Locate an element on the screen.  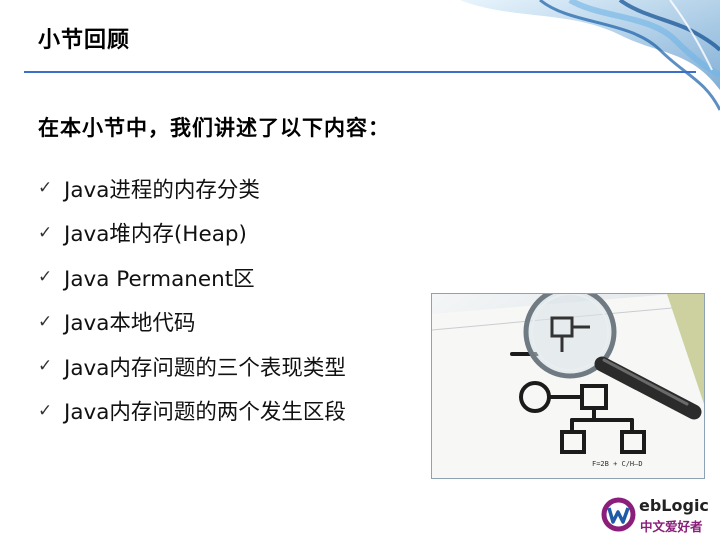
blue-swirl-decoration is located at coordinates (590, 55).